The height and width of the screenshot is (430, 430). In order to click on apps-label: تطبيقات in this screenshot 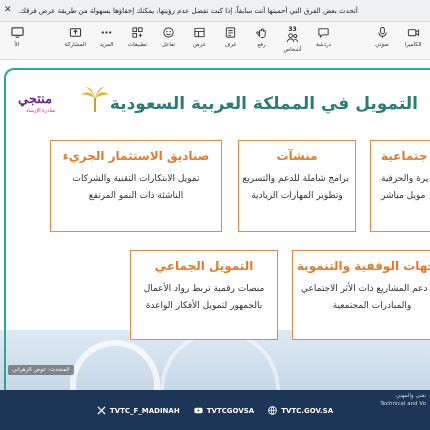, I will do `click(137, 45)`.